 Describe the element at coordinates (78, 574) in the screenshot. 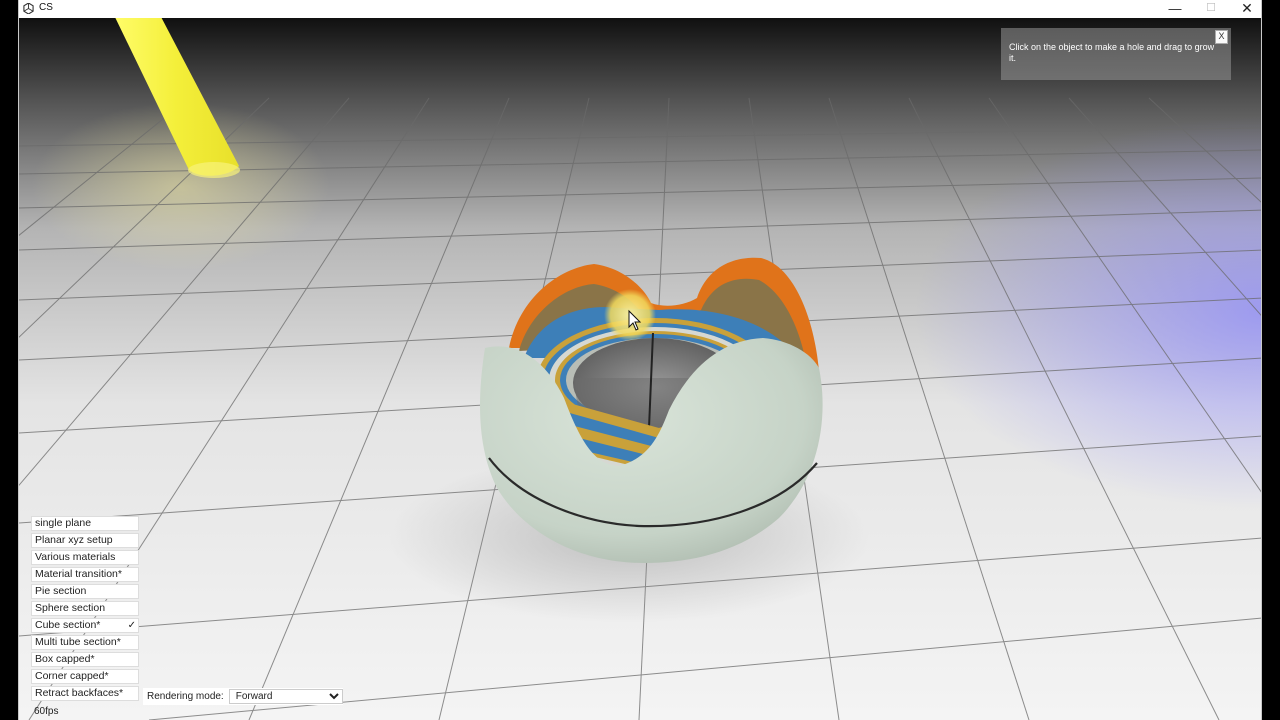

I see `menu-button-label: Material transition*` at that location.